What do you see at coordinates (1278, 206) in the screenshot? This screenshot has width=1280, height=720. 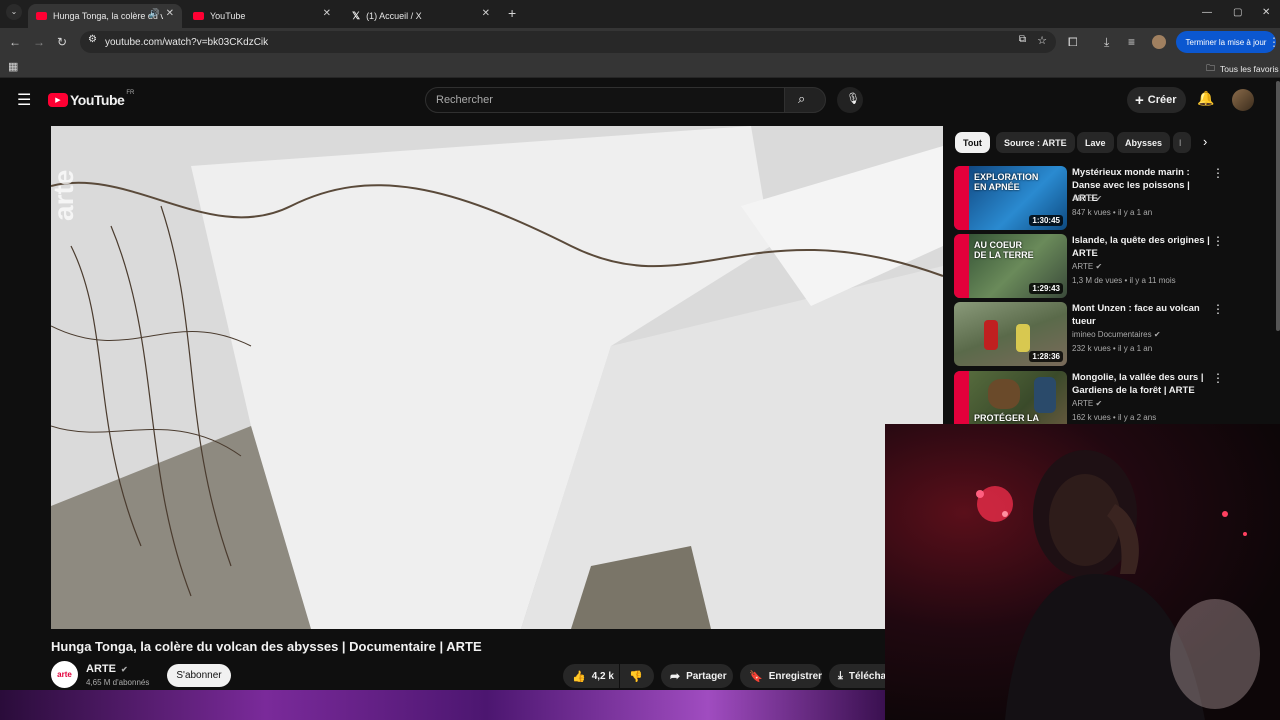 I see `page-scrollbar` at bounding box center [1278, 206].